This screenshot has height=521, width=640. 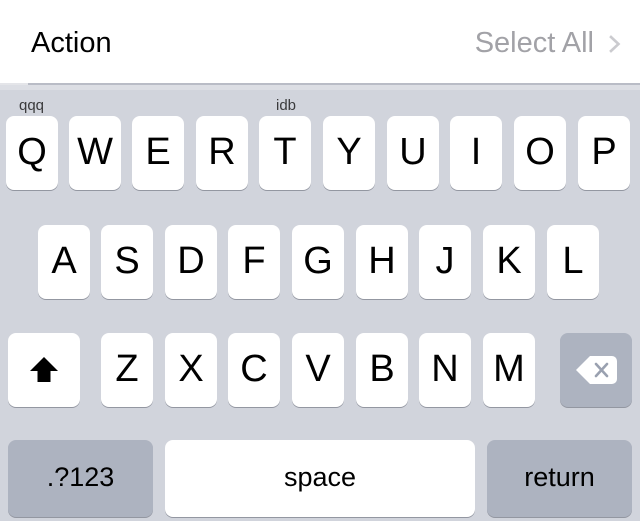 I want to click on key-i: I, so click(x=476, y=153).